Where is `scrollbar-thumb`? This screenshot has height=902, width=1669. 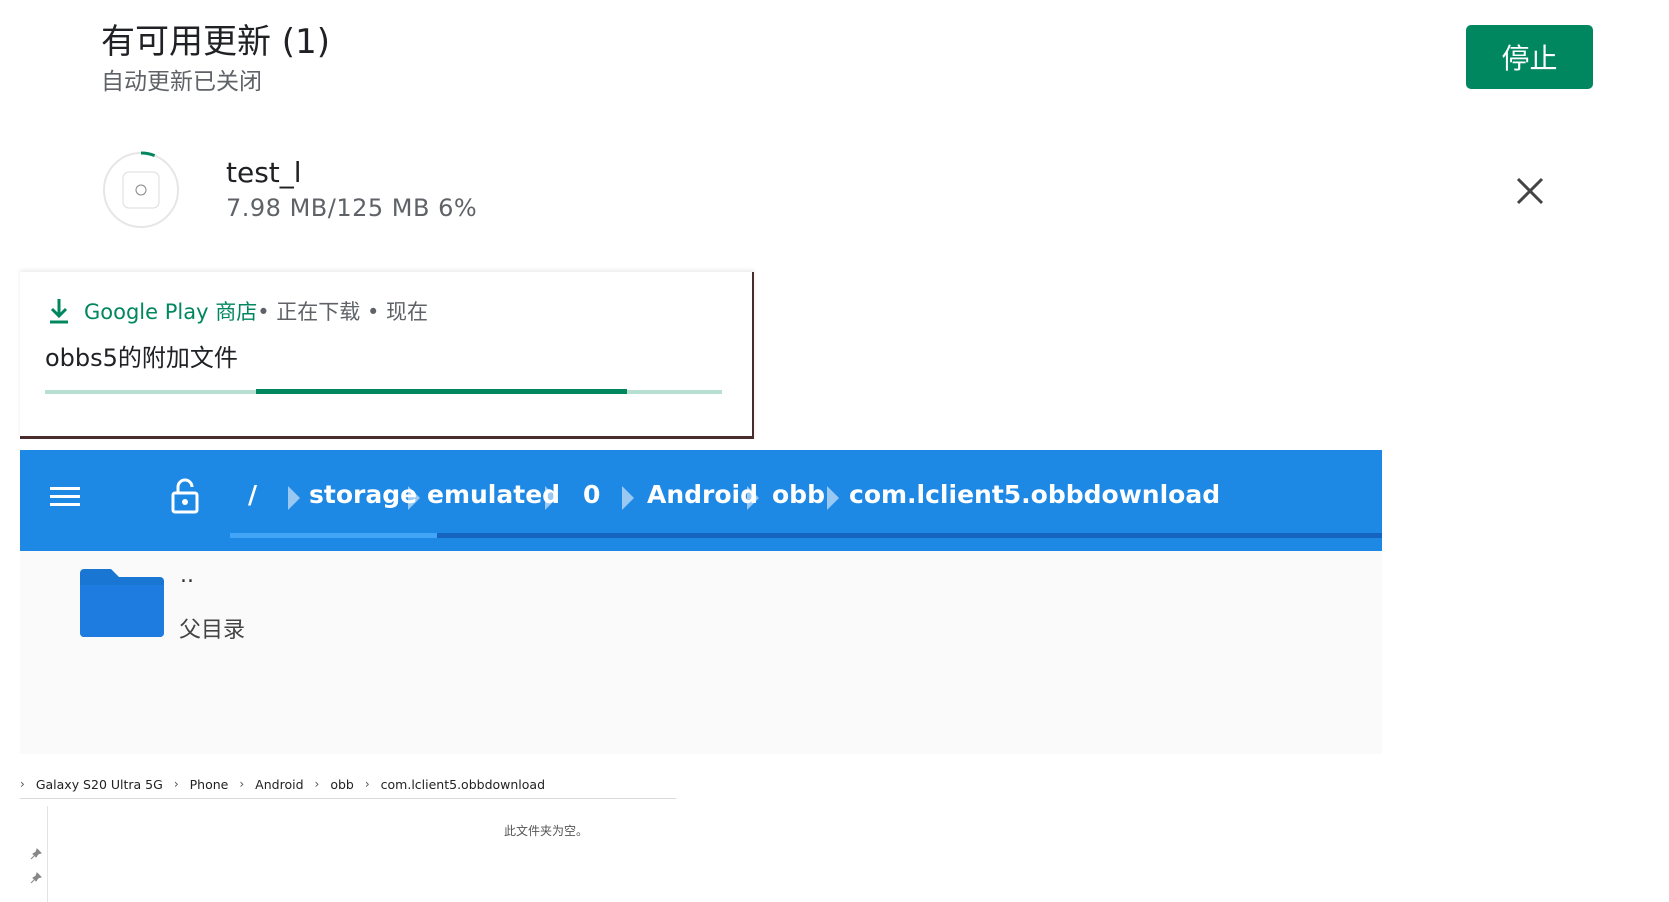 scrollbar-thumb is located at coordinates (333, 535).